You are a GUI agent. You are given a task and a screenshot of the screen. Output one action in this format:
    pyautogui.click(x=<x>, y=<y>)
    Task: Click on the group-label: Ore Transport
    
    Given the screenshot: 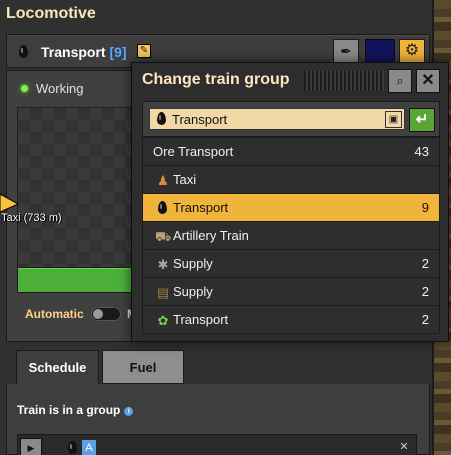 What is the action you would take?
    pyautogui.click(x=193, y=151)
    